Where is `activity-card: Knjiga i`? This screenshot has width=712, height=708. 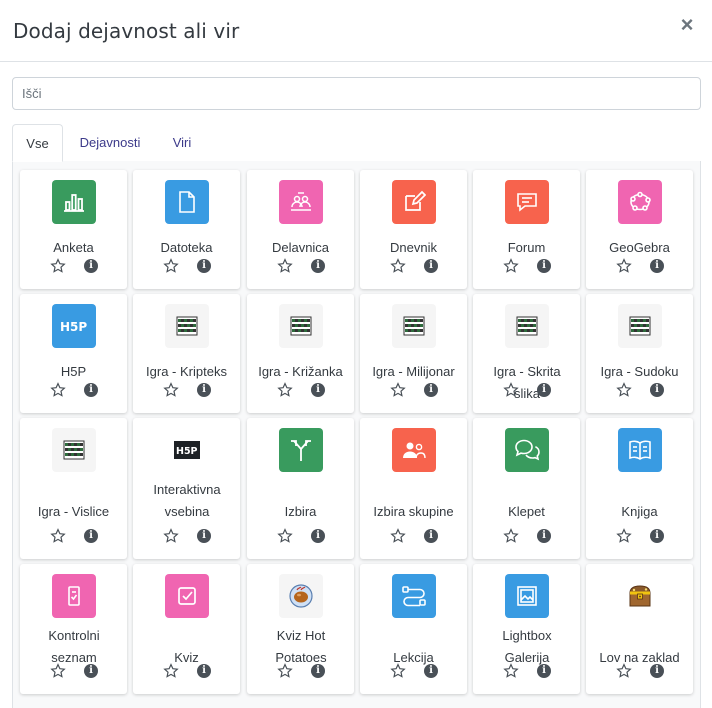
activity-card: Knjiga i is located at coordinates (639, 488).